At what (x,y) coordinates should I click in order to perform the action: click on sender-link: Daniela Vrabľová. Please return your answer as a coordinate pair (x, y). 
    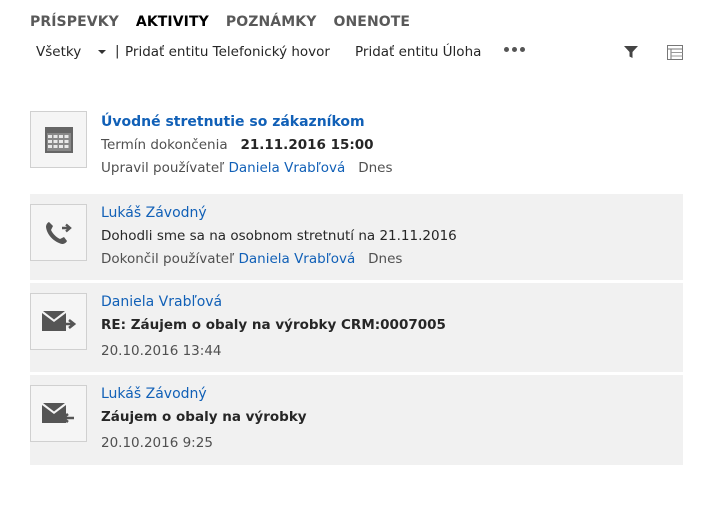
    Looking at the image, I should click on (161, 302).